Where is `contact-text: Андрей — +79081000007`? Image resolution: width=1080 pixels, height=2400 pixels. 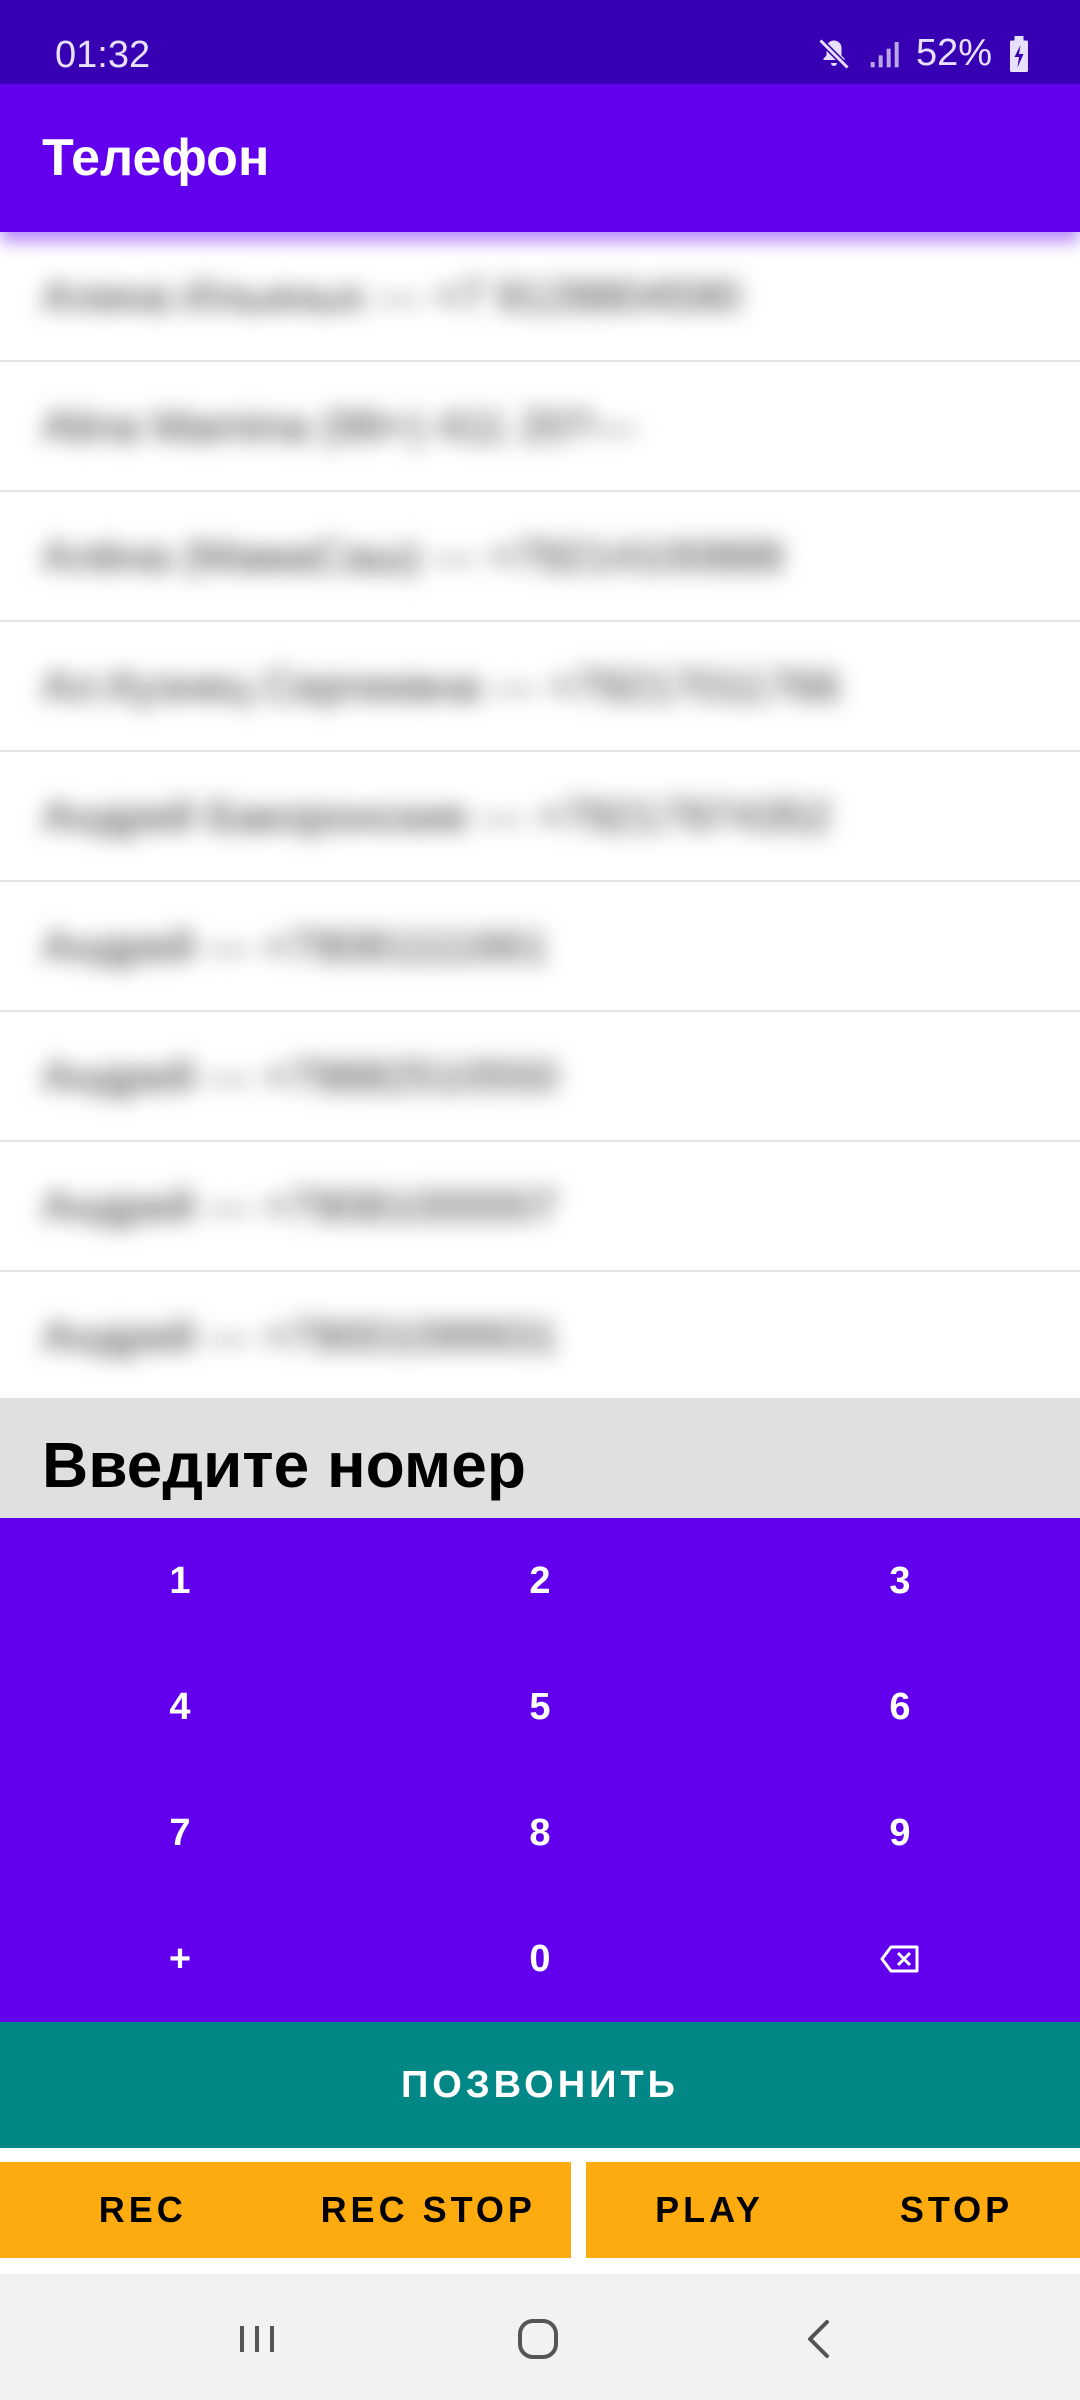 contact-text: Андрей — +79081000007 is located at coordinates (300, 1206).